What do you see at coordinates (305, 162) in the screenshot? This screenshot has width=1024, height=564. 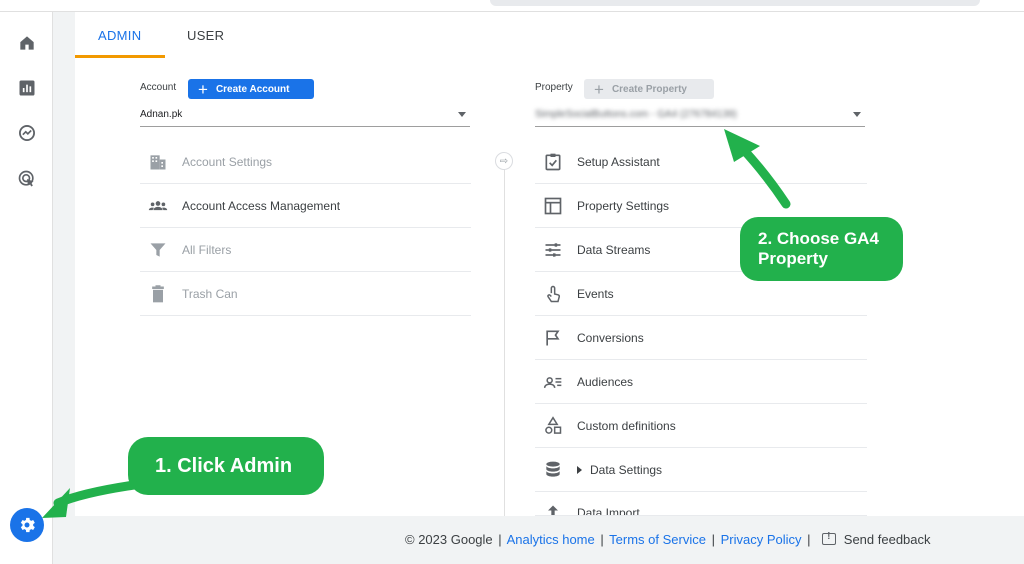 I see `account-settings-item: Account Settings` at bounding box center [305, 162].